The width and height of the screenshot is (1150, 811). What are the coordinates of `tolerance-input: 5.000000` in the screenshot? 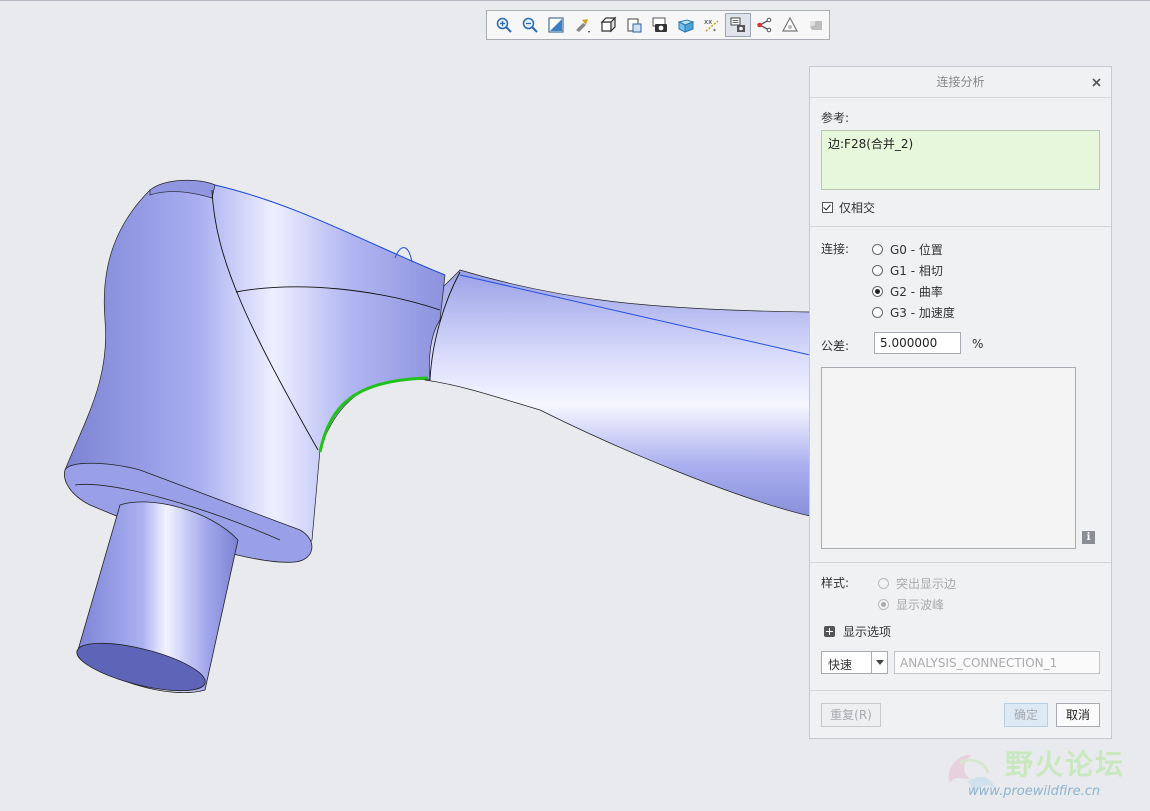 It's located at (917, 343).